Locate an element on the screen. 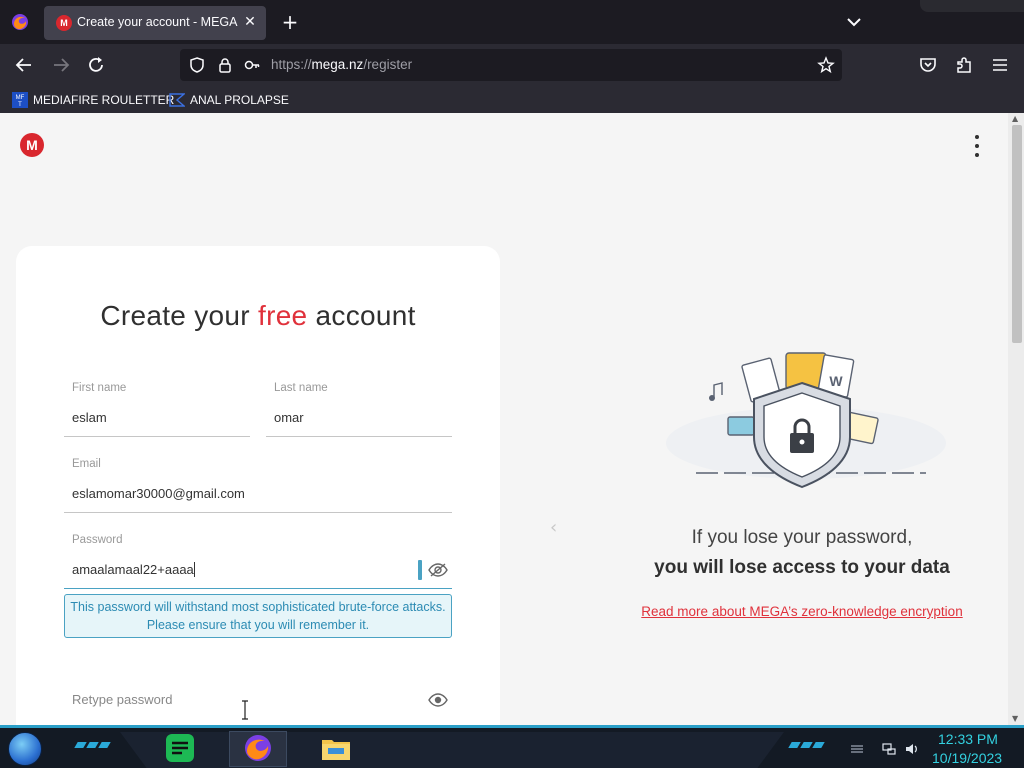 This screenshot has width=1024, height=768. clock-time: 12:33 PM is located at coordinates (968, 739).